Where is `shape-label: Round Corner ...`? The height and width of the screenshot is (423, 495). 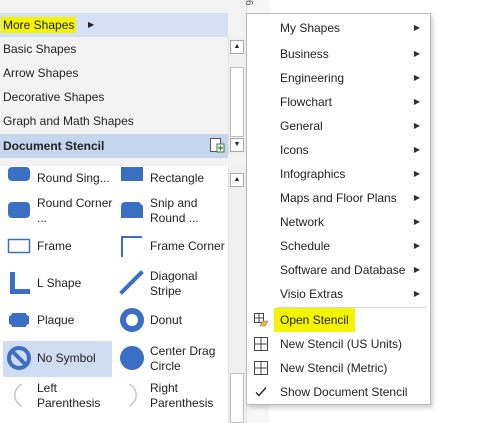
shape-label: Round Corner ... is located at coordinates (75, 210).